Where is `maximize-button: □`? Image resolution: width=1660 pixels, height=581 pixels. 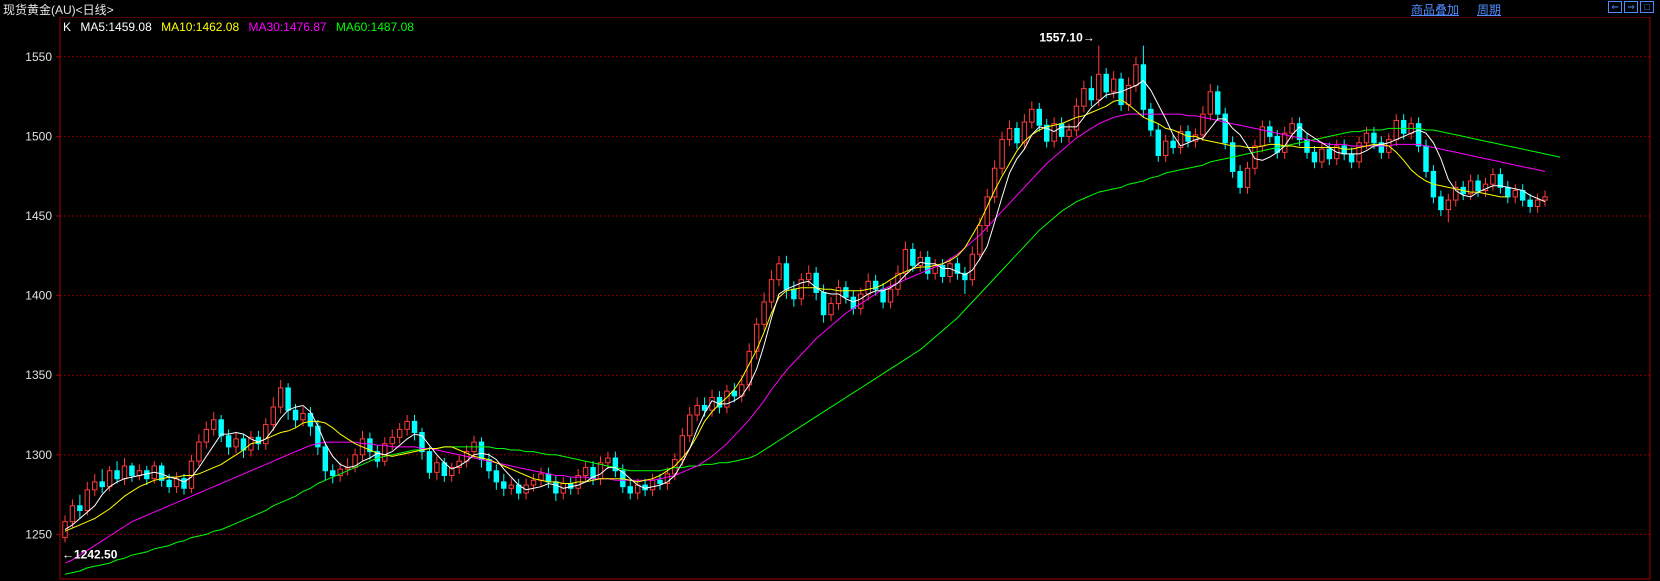
maximize-button: □ is located at coordinates (1647, 7).